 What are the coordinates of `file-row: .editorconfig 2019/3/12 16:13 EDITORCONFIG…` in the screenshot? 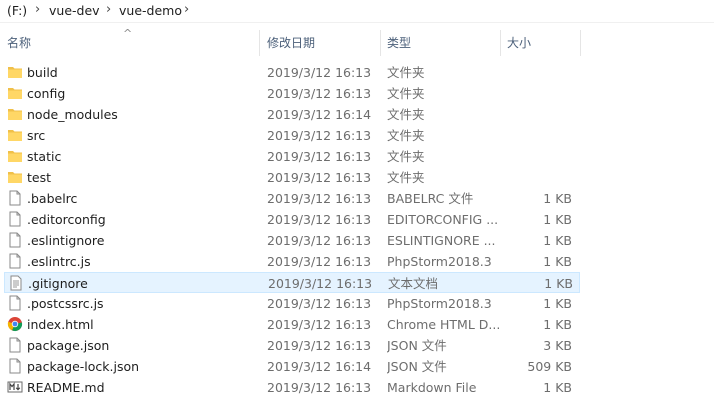 It's located at (292, 219).